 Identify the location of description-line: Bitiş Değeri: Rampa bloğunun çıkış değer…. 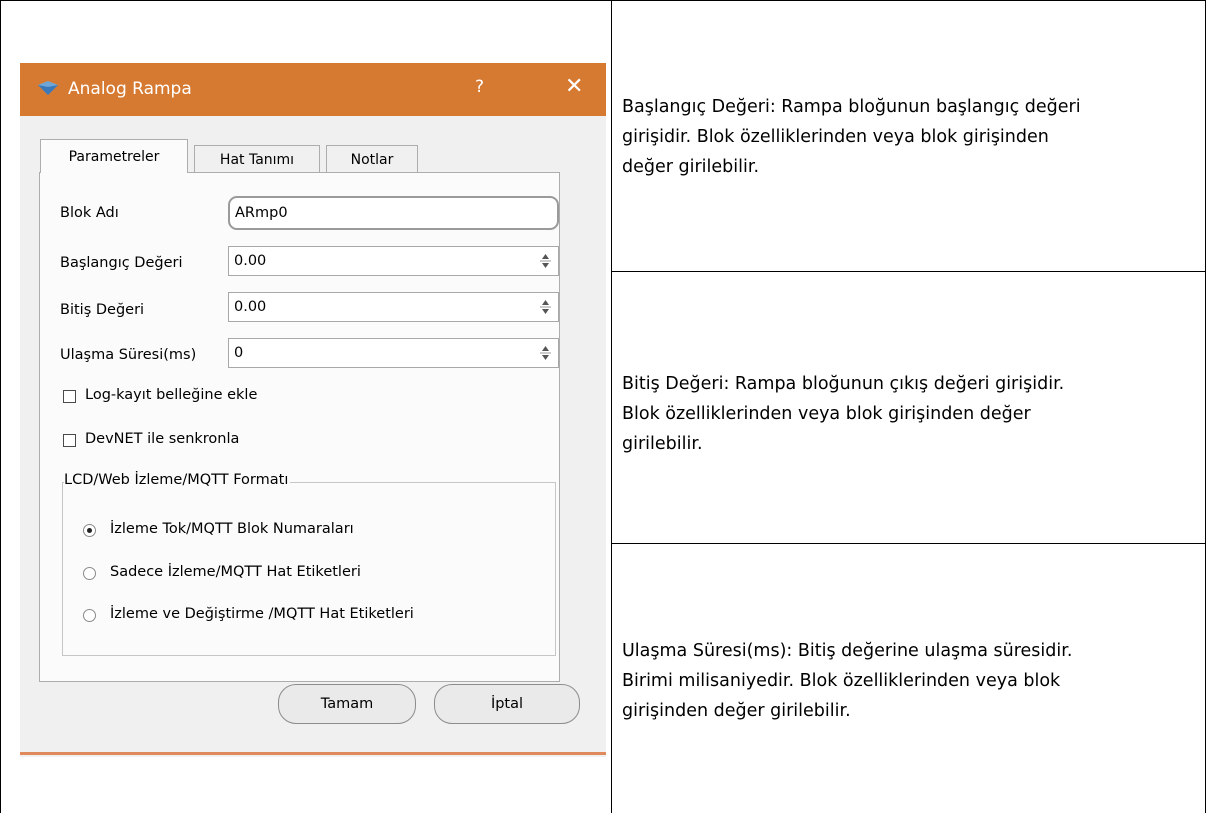
(843, 384).